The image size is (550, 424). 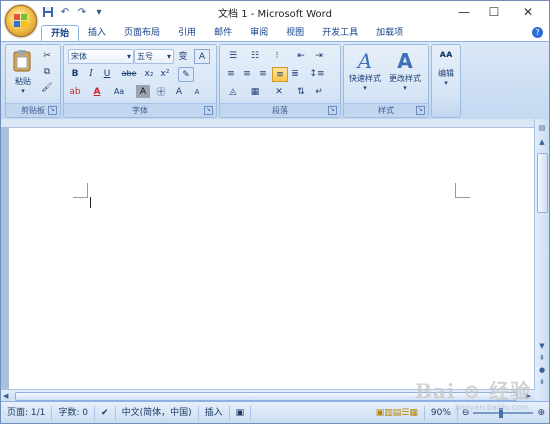 I want to click on group-label-paragraph: 段落, so click(x=280, y=110).